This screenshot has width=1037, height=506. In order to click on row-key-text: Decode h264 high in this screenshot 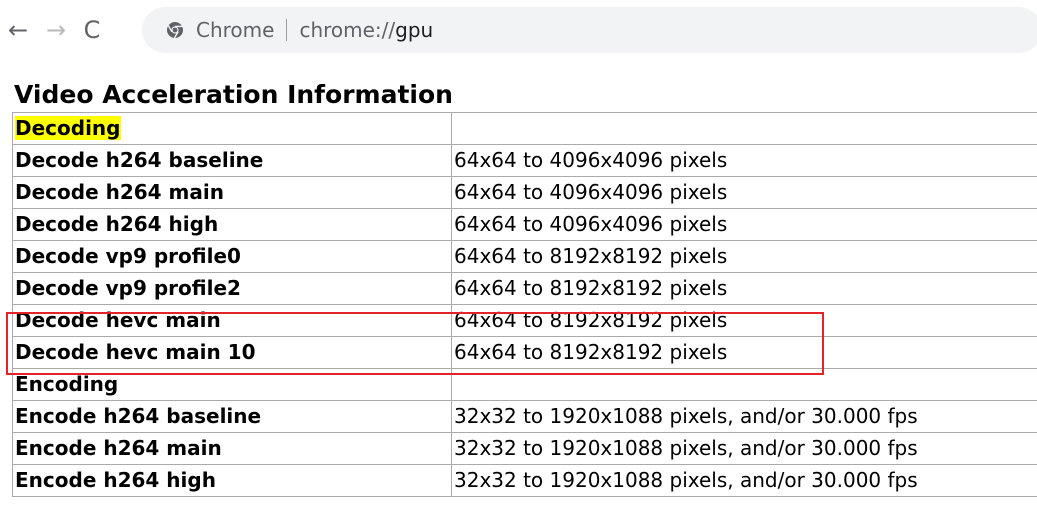, I will do `click(117, 224)`.